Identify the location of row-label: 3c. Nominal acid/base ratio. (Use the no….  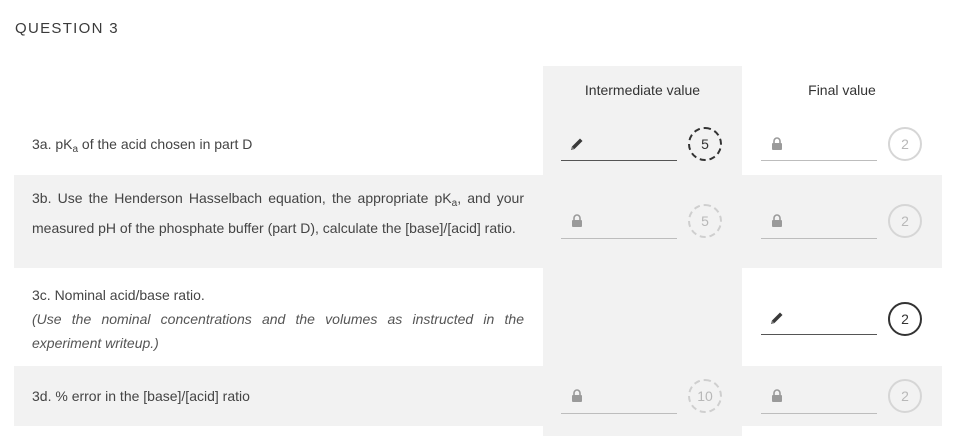
(278, 319).